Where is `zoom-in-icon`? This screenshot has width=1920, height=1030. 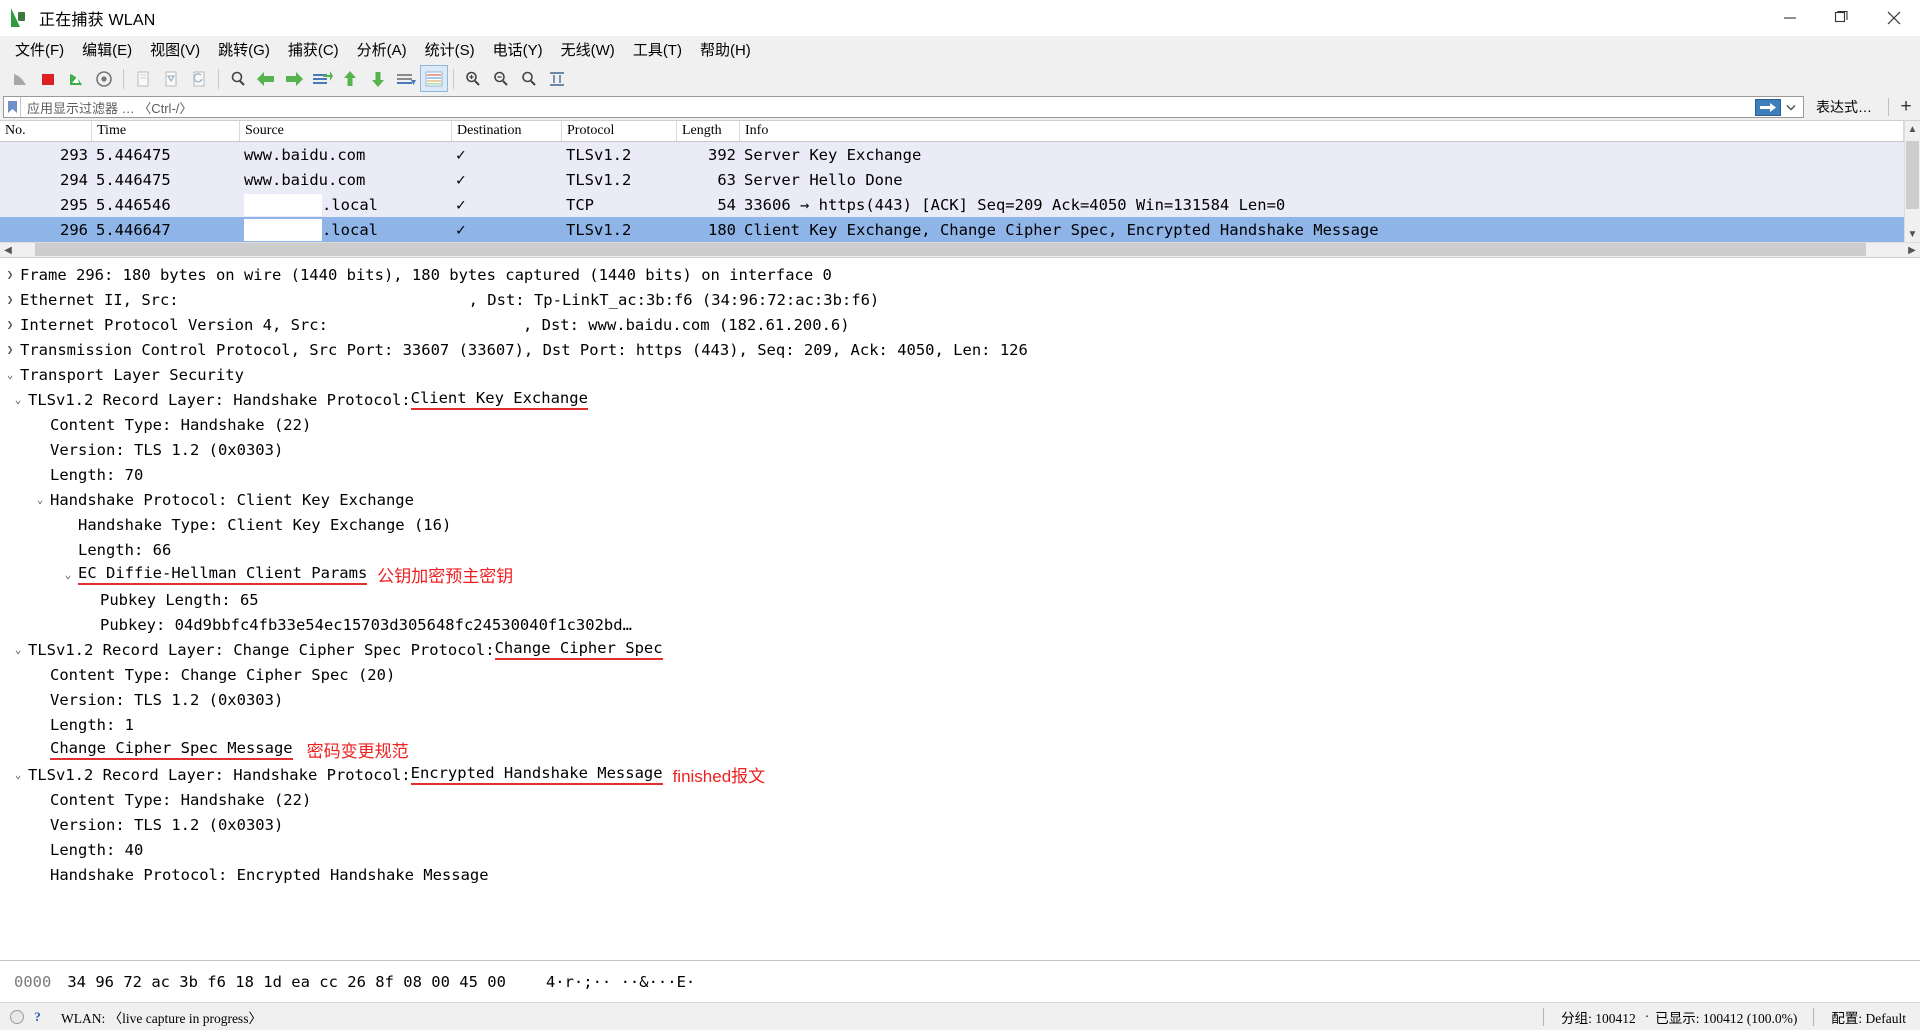
zoom-in-icon is located at coordinates (473, 78).